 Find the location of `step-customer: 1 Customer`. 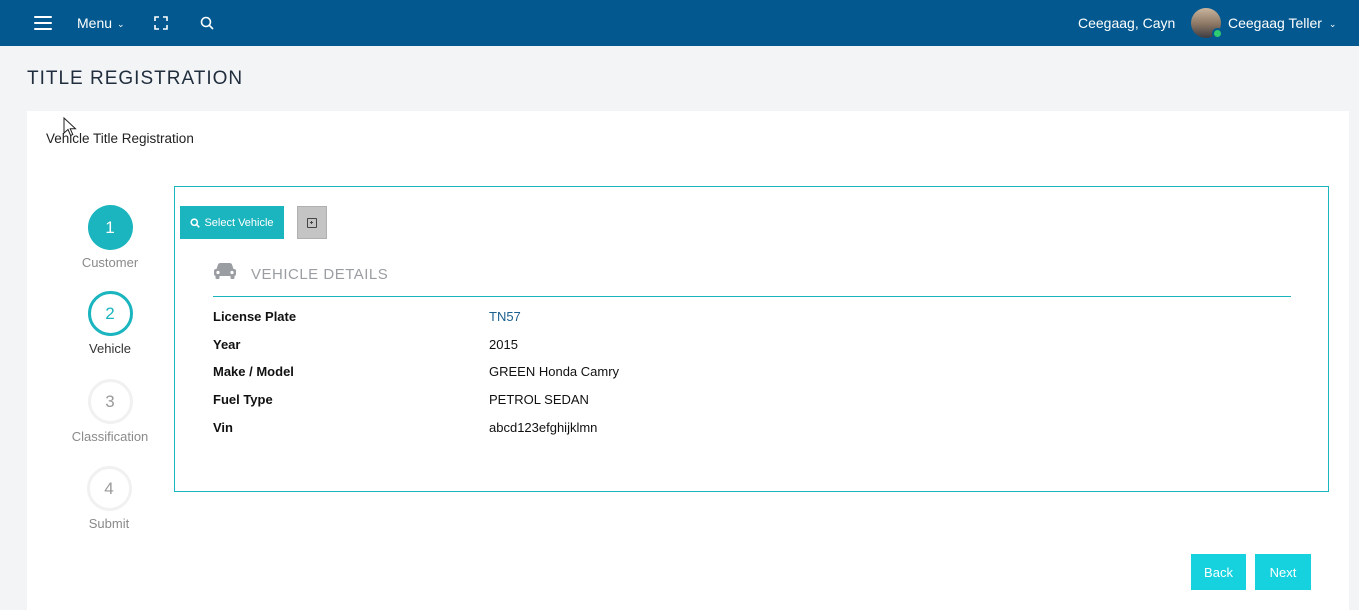

step-customer: 1 Customer is located at coordinates (110, 237).